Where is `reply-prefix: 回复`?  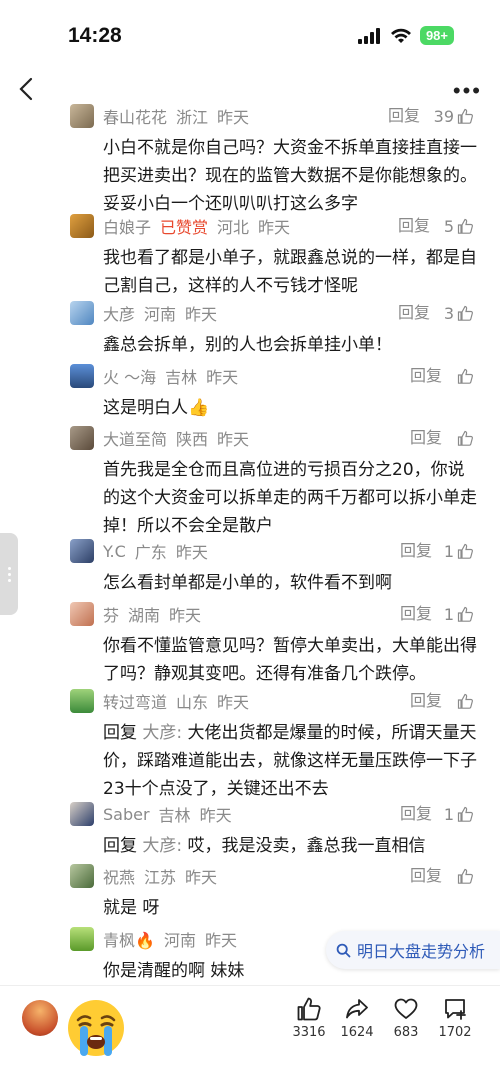
reply-prefix: 回复 is located at coordinates (120, 846).